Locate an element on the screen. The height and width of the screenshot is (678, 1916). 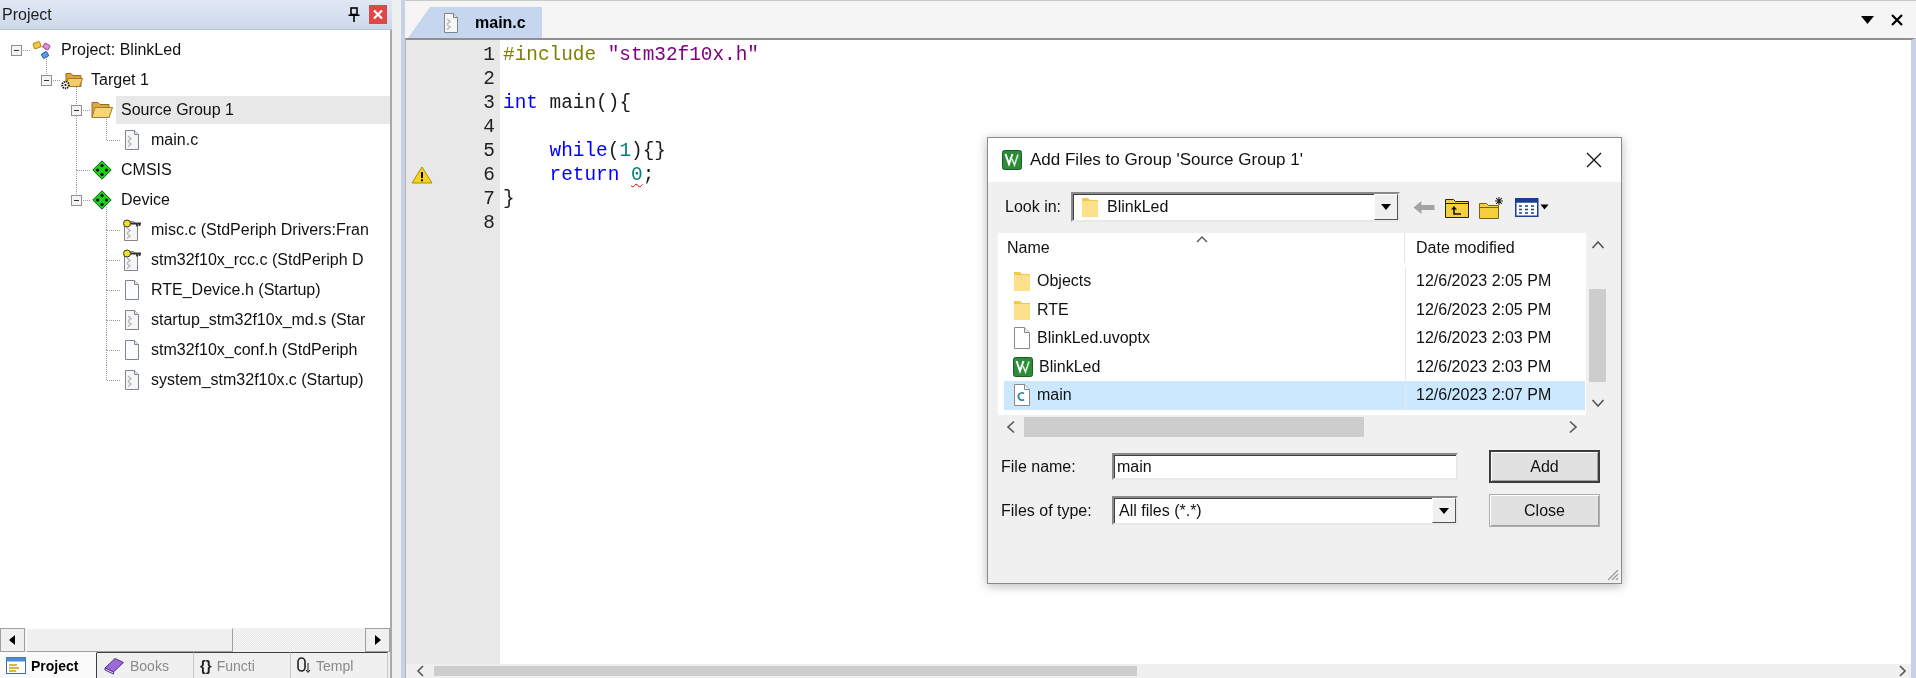
line-number: 2 is located at coordinates (489, 79).